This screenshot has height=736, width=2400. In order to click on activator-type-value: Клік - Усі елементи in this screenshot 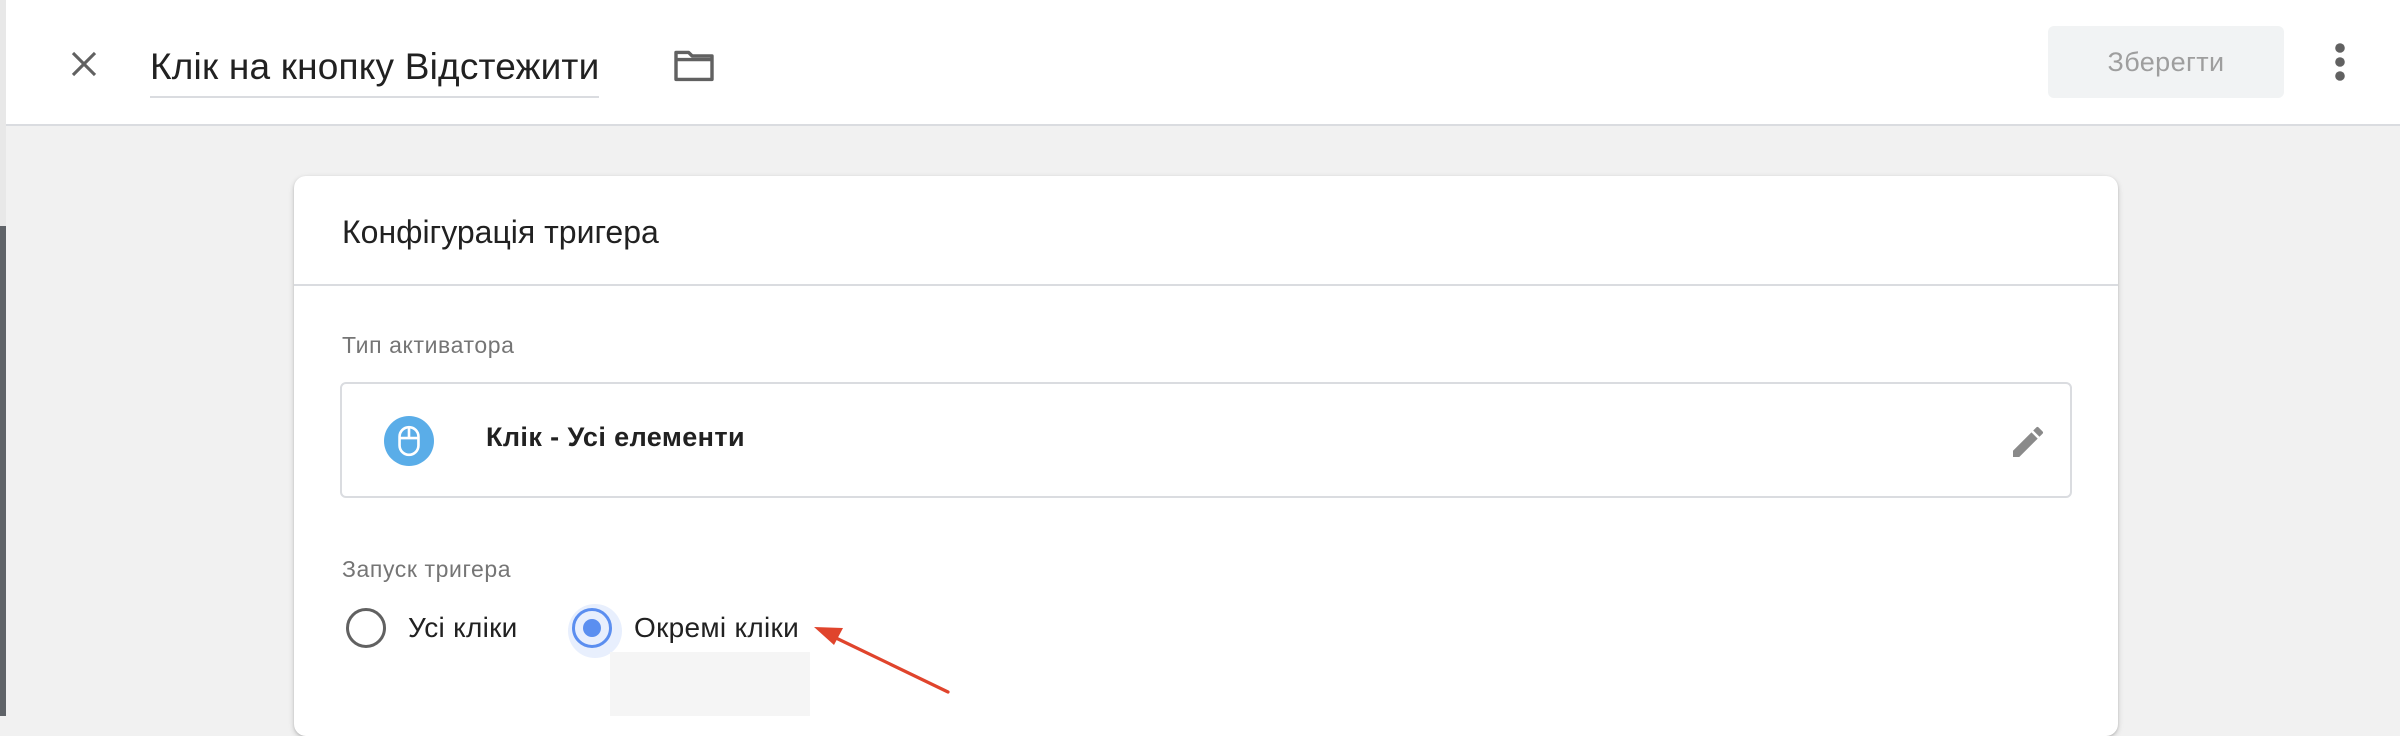, I will do `click(615, 437)`.